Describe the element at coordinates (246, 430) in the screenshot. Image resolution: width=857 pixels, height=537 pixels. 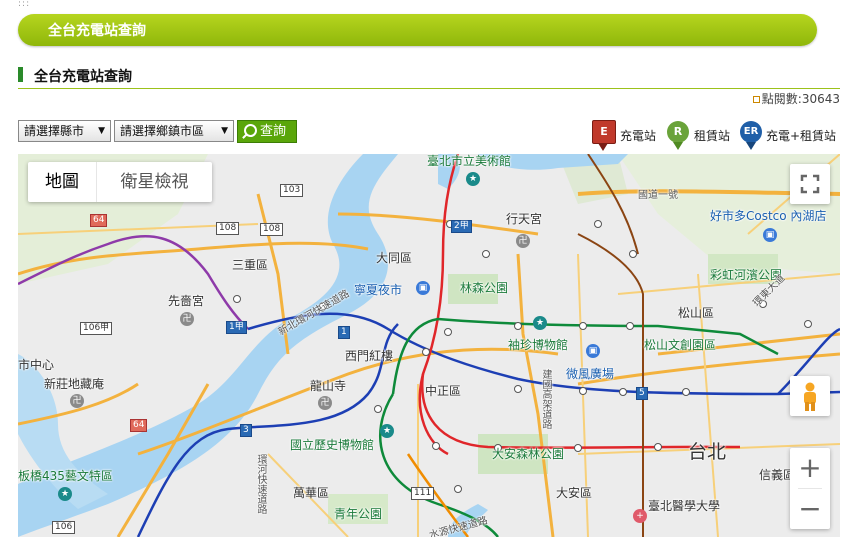
I see `route-shield: 3` at that location.